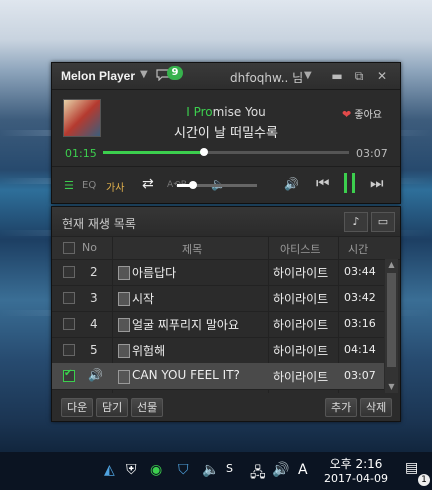  I want to click on row-title: CAN YOU FEEL IT?, so click(186, 375).